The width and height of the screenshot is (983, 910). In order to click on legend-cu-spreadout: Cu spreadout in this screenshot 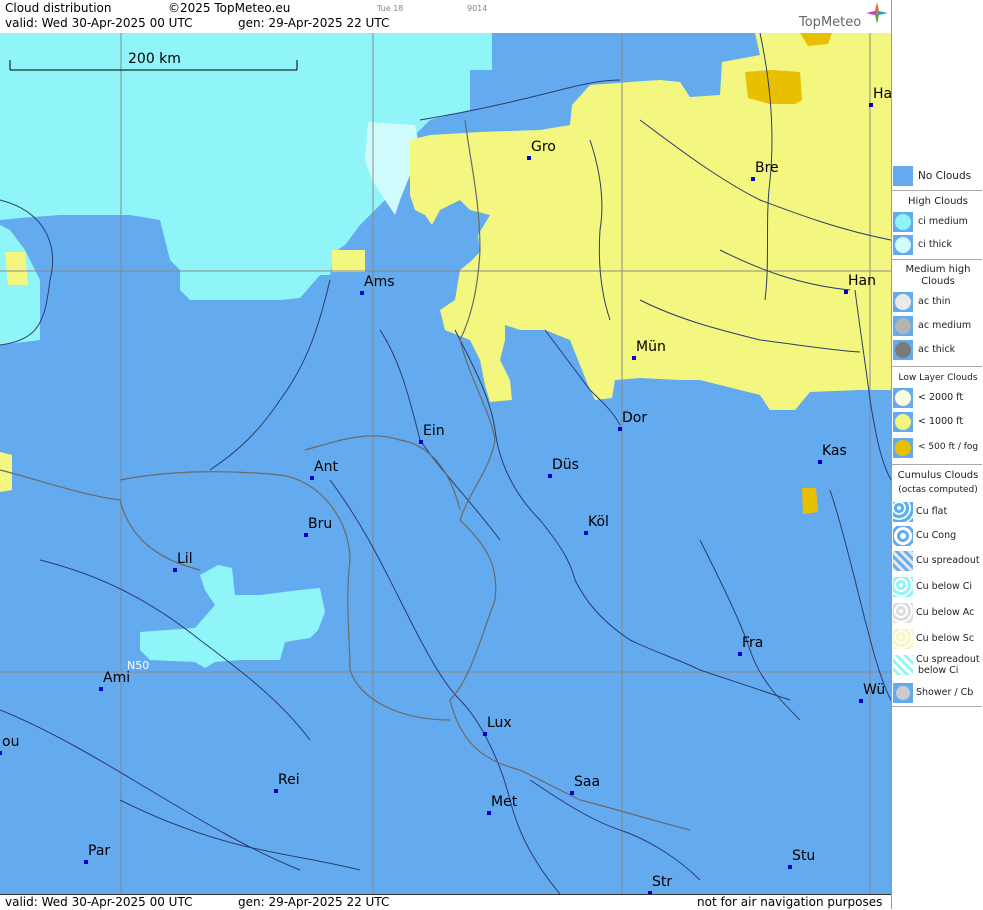, I will do `click(937, 561)`.